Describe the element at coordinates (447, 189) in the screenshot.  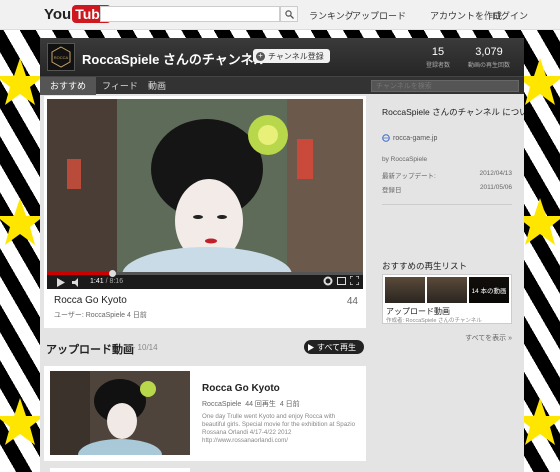
I see `about-row-joined: 登録日 2011/05/06` at that location.